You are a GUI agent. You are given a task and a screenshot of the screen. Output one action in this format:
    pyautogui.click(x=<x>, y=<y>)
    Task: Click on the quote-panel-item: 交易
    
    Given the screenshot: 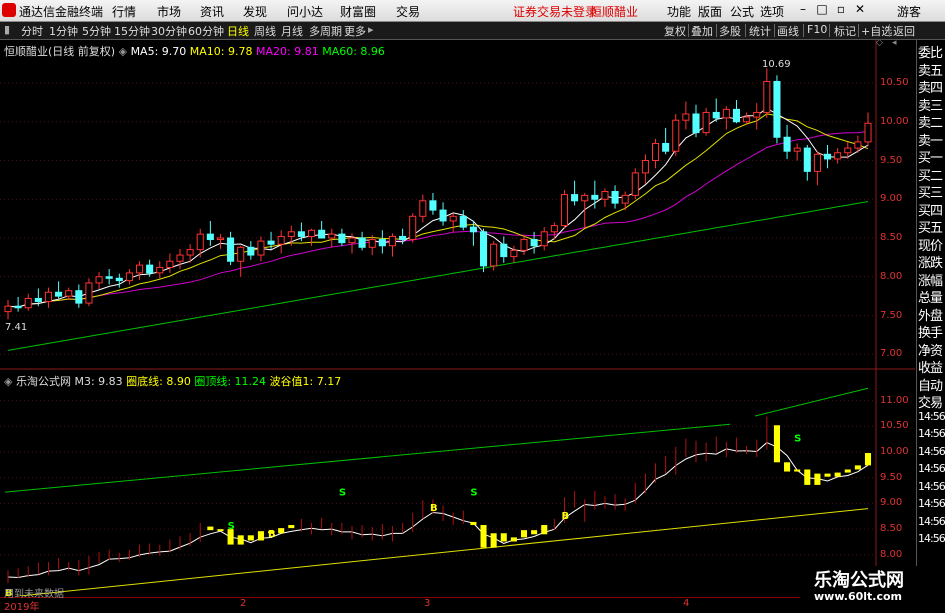 What is the action you would take?
    pyautogui.click(x=930, y=403)
    